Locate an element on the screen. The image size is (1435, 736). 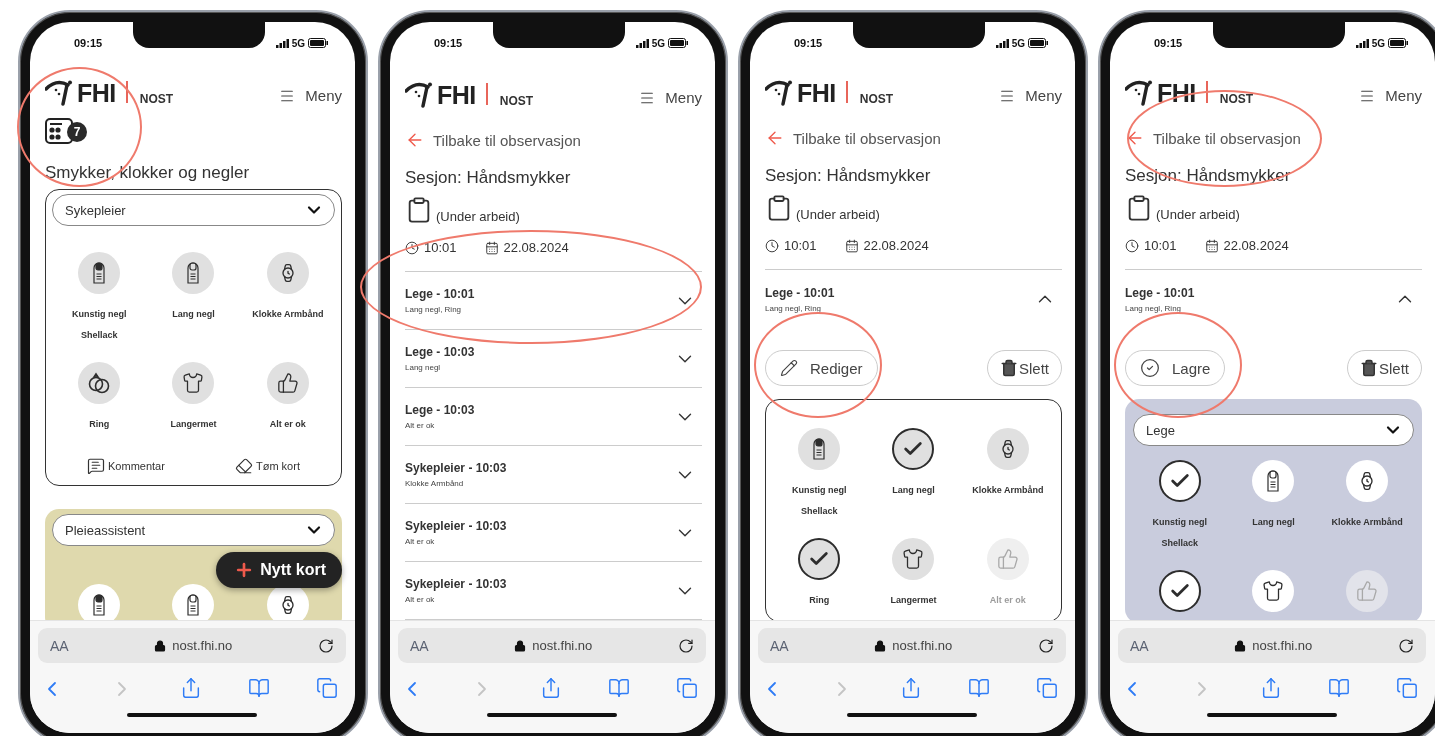
entry-row: Lege - 10:01 Lang negl, Ring is located at coordinates (553, 301).